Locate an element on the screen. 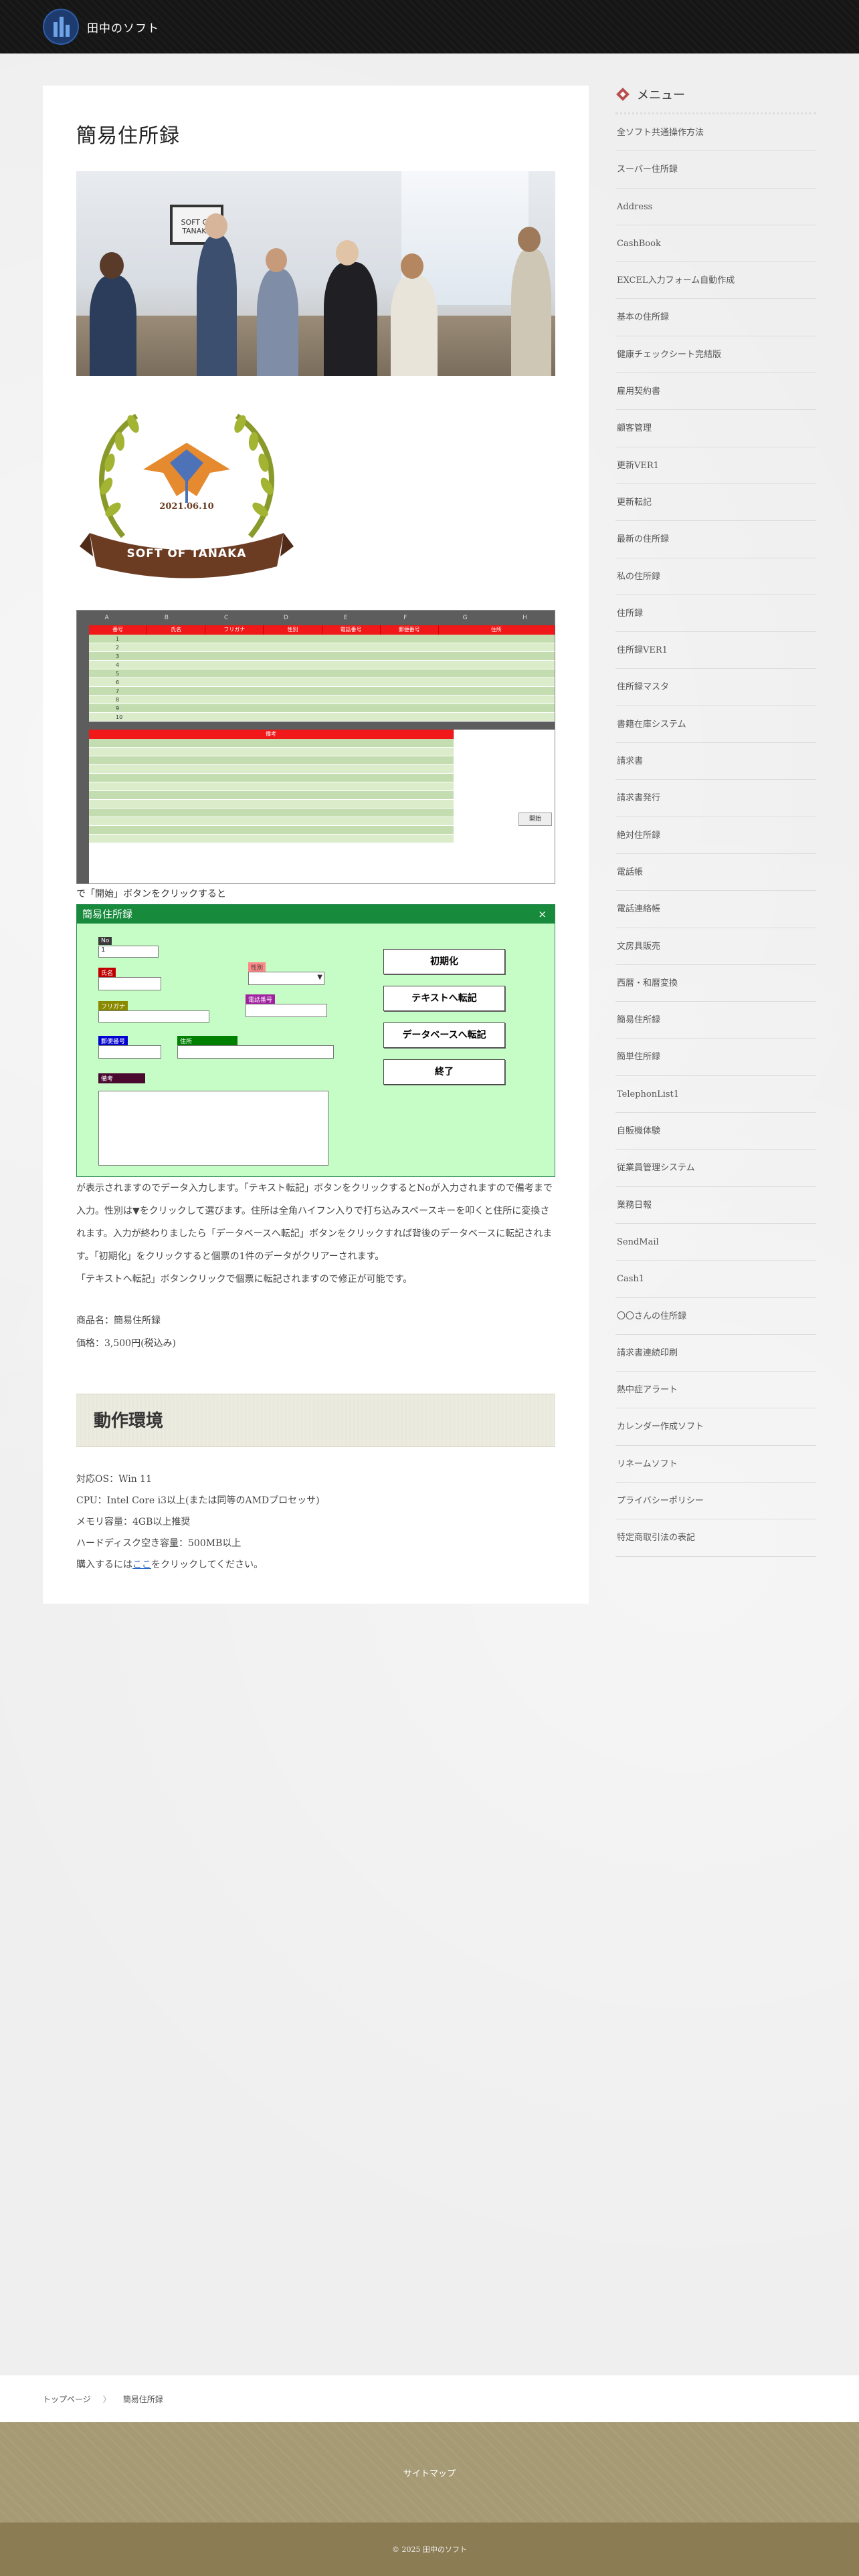 The image size is (859, 2576). sidebar-menu-item: リネームソフト is located at coordinates (715, 1465).